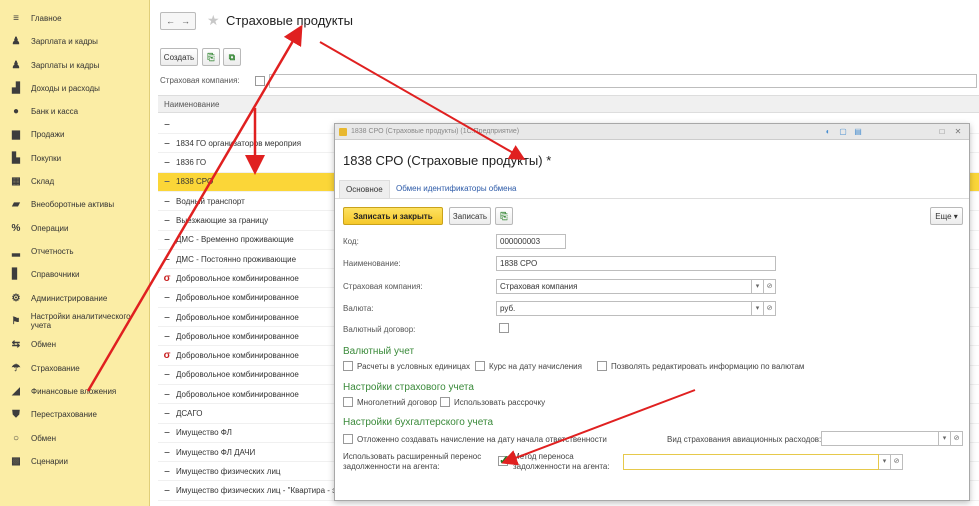 This screenshot has height=506, width=979. Describe the element at coordinates (897, 462) in the screenshot. I see `transfer-method-open-icon: ⊘` at that location.